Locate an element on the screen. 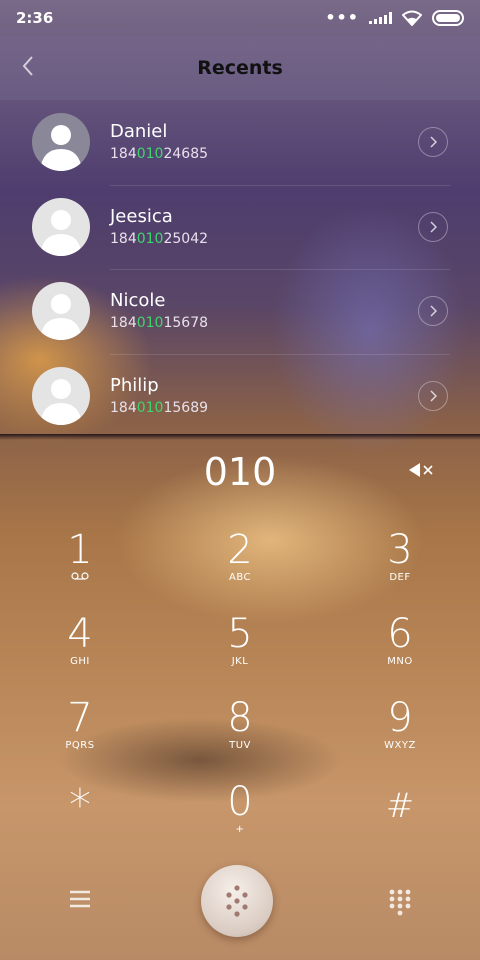 The width and height of the screenshot is (480, 960). contact-number: 18401025042 is located at coordinates (159, 239).